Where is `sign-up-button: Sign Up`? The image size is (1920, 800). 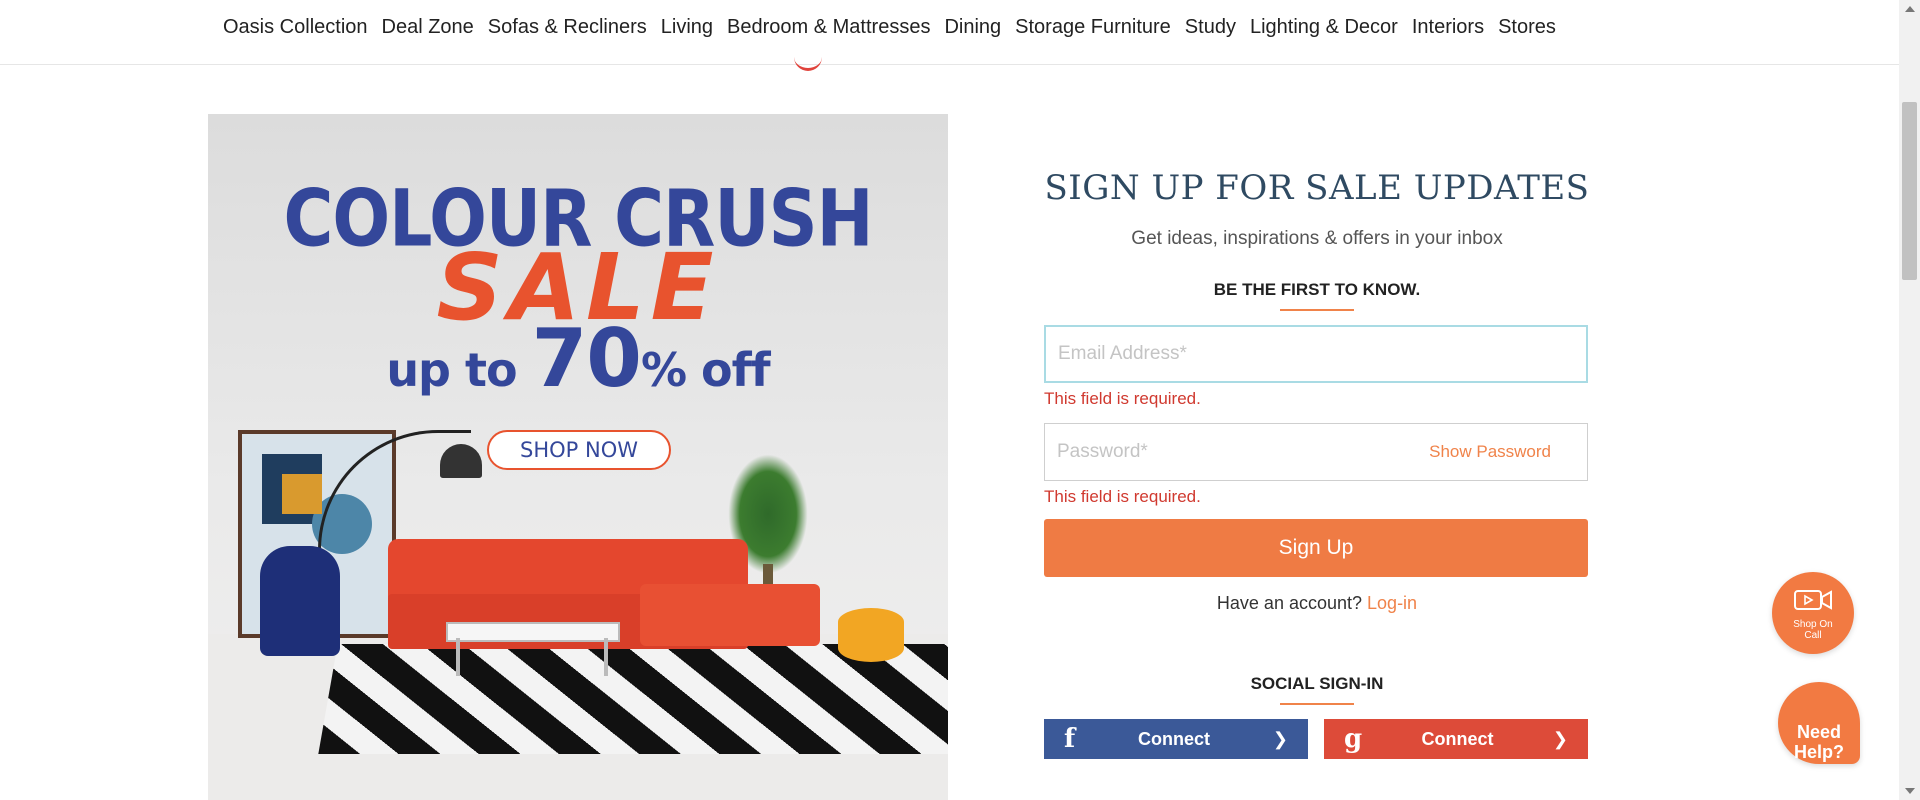 sign-up-button: Sign Up is located at coordinates (1316, 548).